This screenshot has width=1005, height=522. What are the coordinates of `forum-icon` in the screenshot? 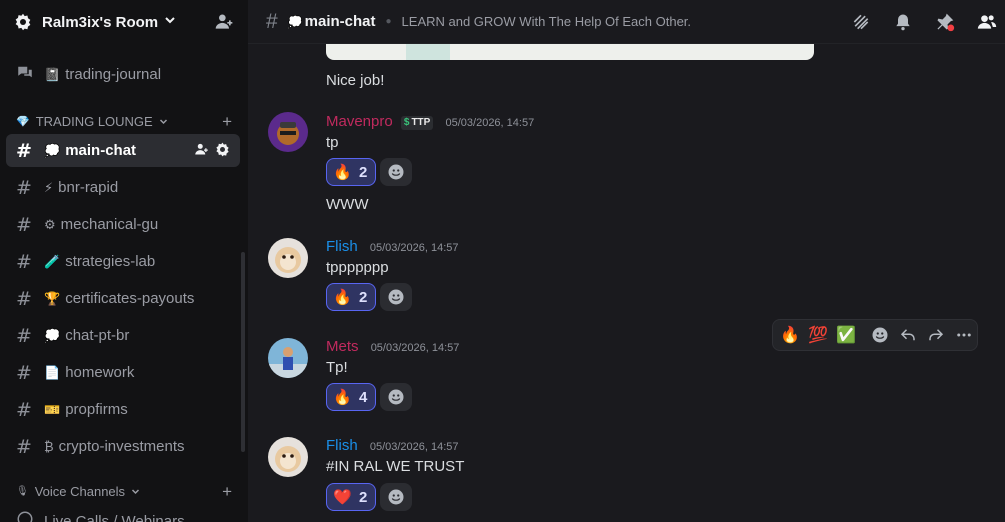 It's located at (27, 74).